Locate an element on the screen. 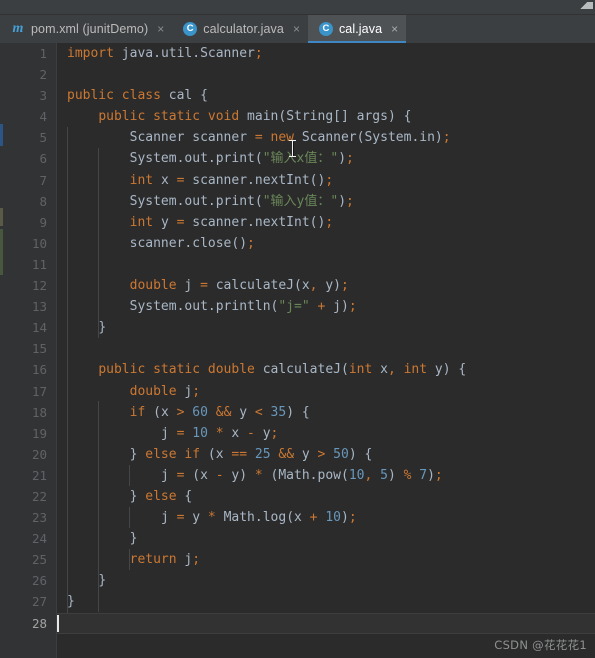 The width and height of the screenshot is (595, 658). line-number: 23 is located at coordinates (33, 517).